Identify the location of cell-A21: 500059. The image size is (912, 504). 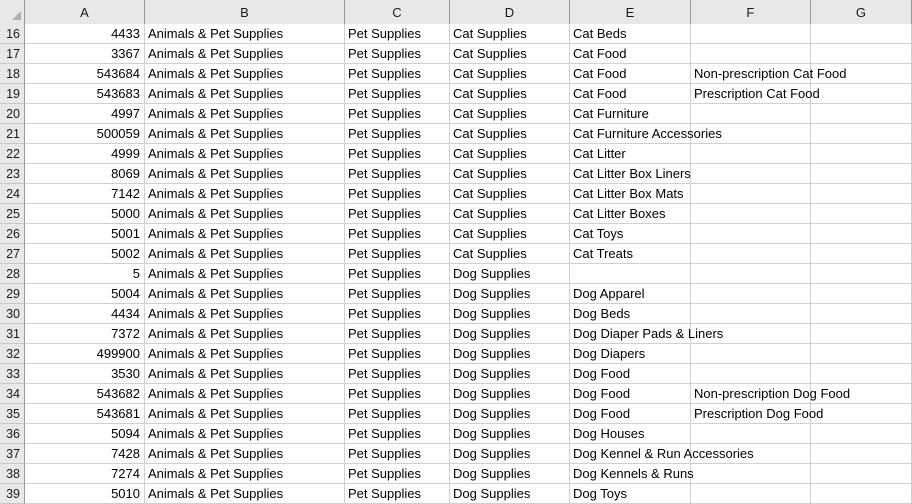
(85, 134).